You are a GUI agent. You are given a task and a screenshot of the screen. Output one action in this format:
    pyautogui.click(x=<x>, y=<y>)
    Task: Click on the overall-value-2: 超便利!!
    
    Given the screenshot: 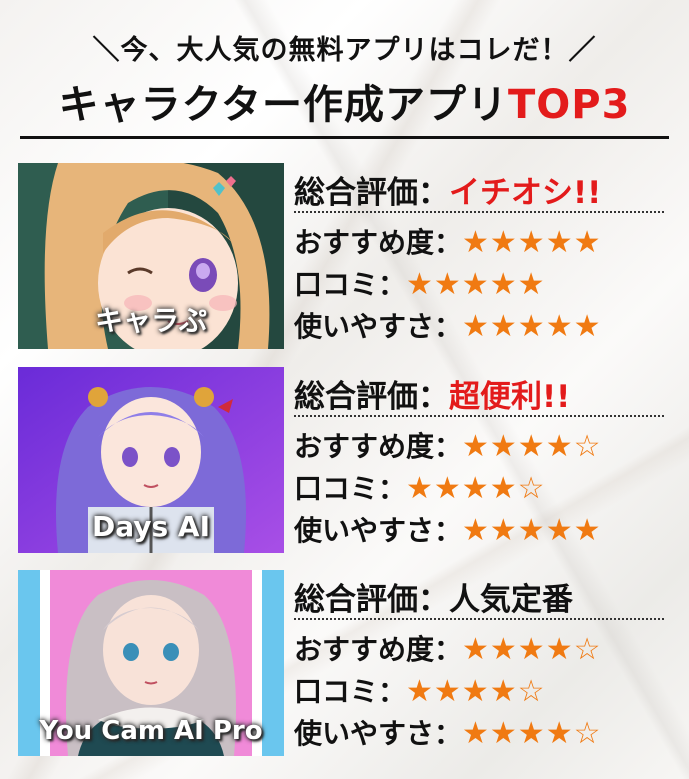 What is the action you would take?
    pyautogui.click(x=510, y=397)
    